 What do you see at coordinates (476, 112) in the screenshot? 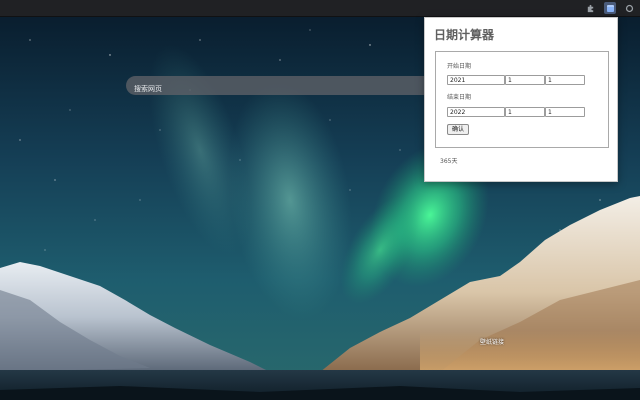
I see `end-year-input` at bounding box center [476, 112].